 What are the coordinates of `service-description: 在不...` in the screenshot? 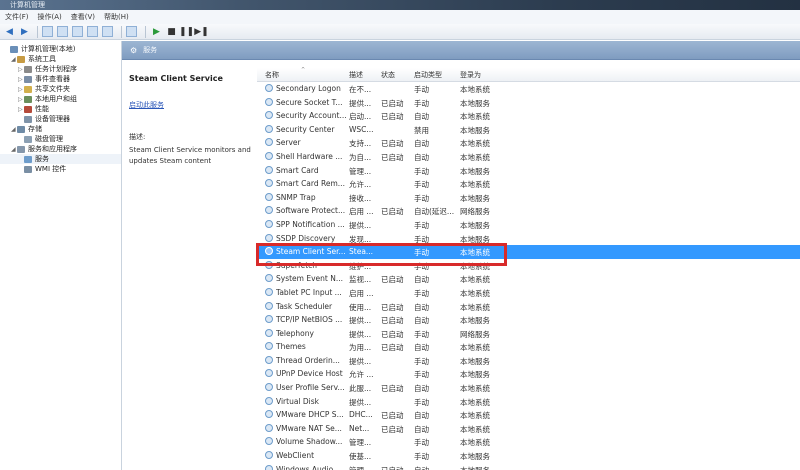 It's located at (360, 89).